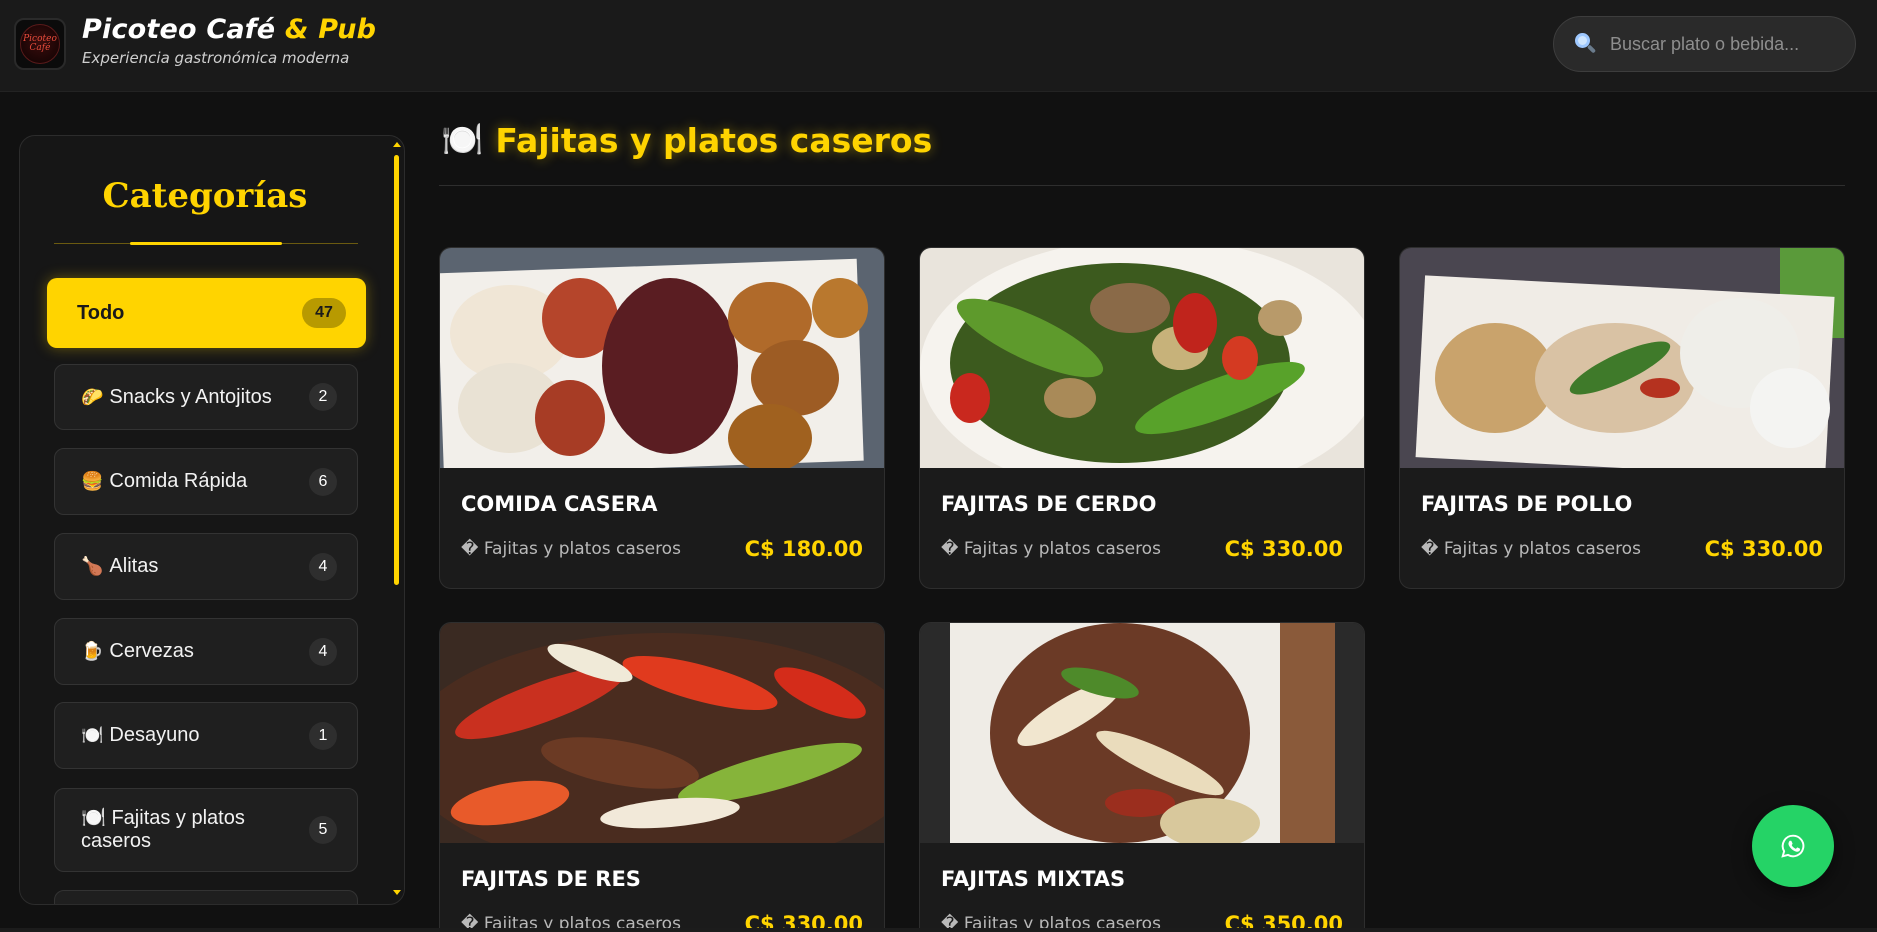 The height and width of the screenshot is (932, 1877). What do you see at coordinates (396, 370) in the screenshot?
I see `sidebar-scrollbar-thumb` at bounding box center [396, 370].